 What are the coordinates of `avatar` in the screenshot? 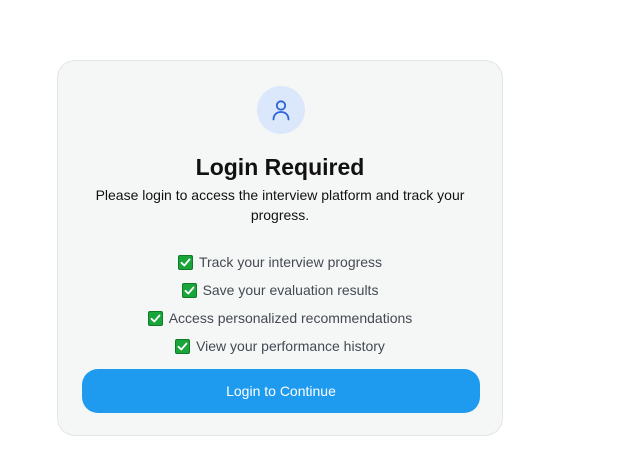 It's located at (281, 110).